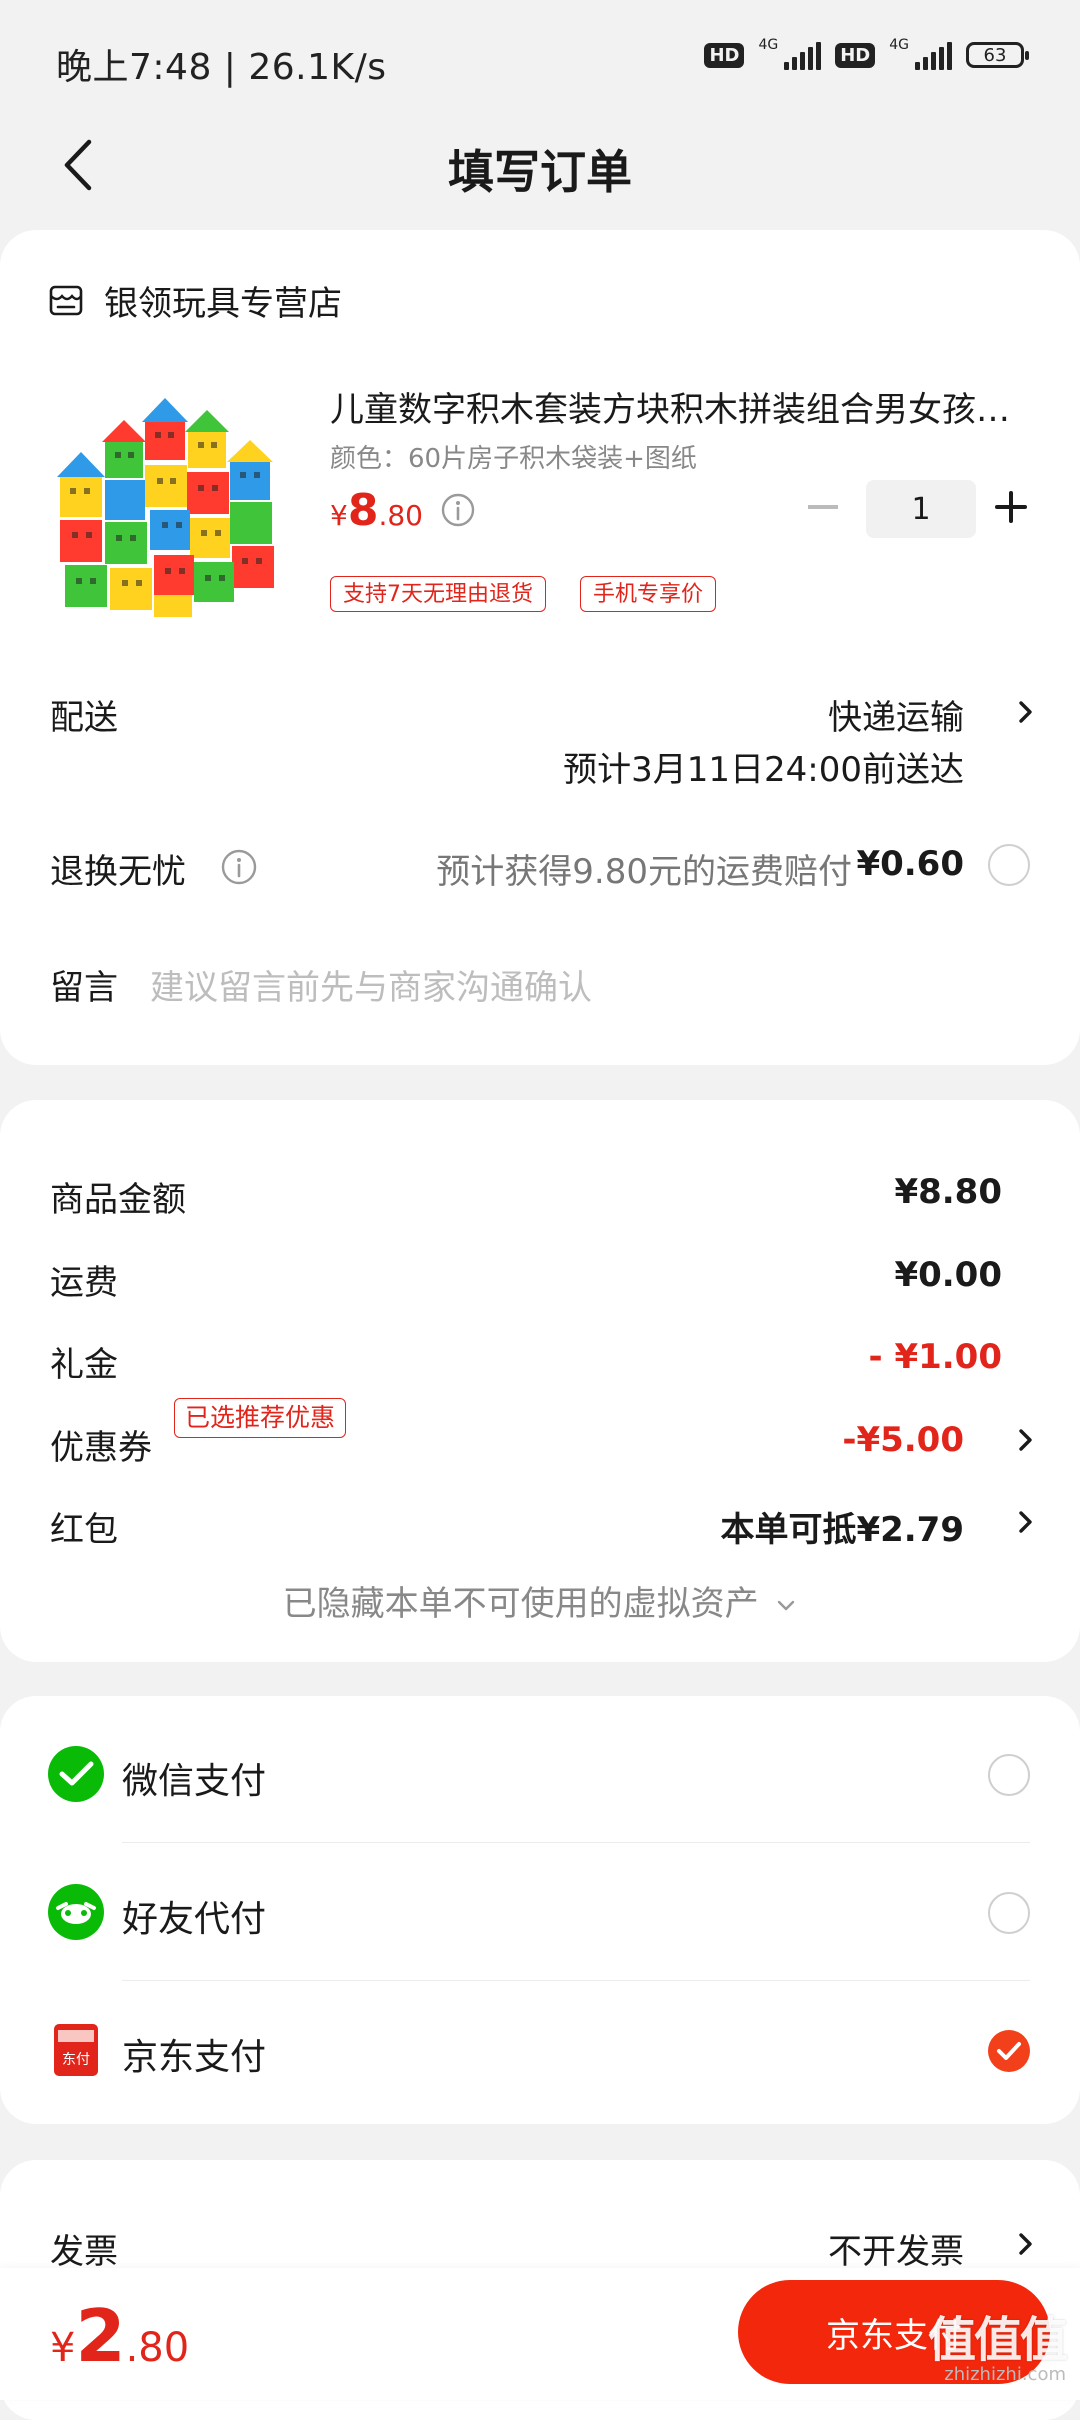 Image resolution: width=1080 pixels, height=2420 pixels. Describe the element at coordinates (995, 55) in the screenshot. I see `battery-level: 63` at that location.